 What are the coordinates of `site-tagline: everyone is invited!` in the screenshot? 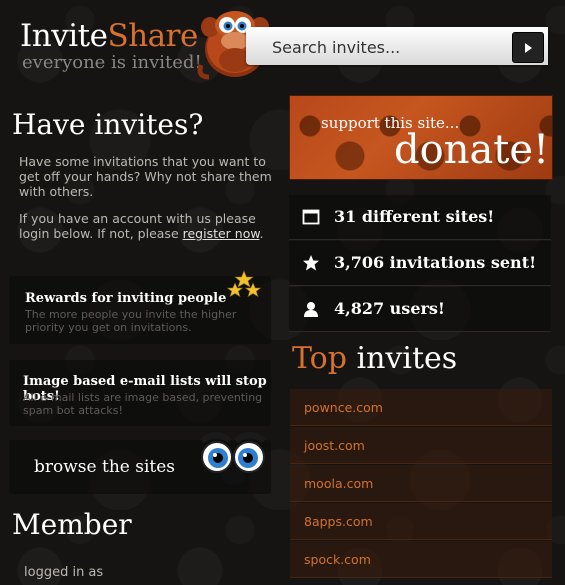 It's located at (112, 62).